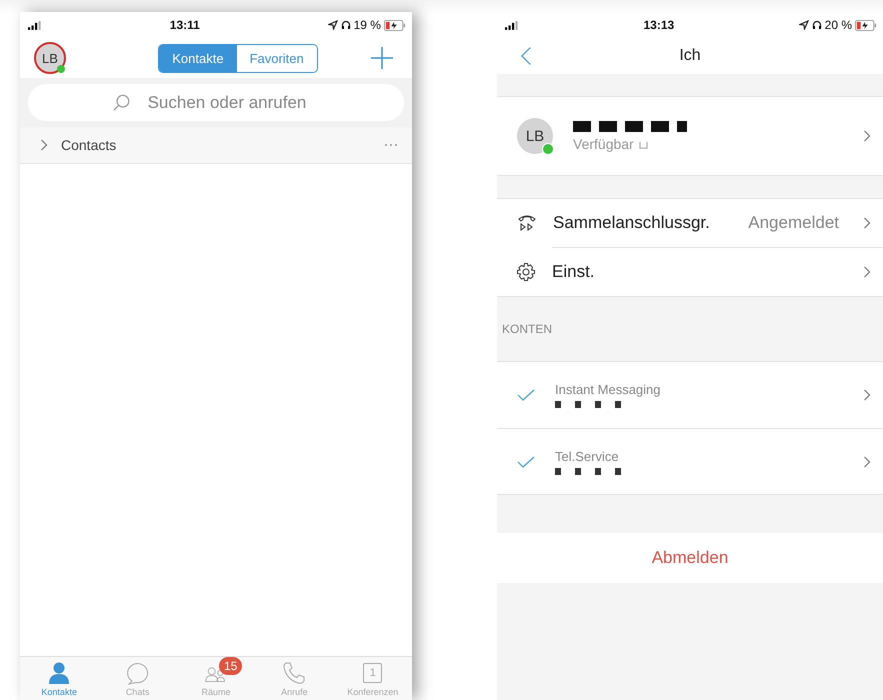  I want to click on bracket-icon, so click(643, 145).